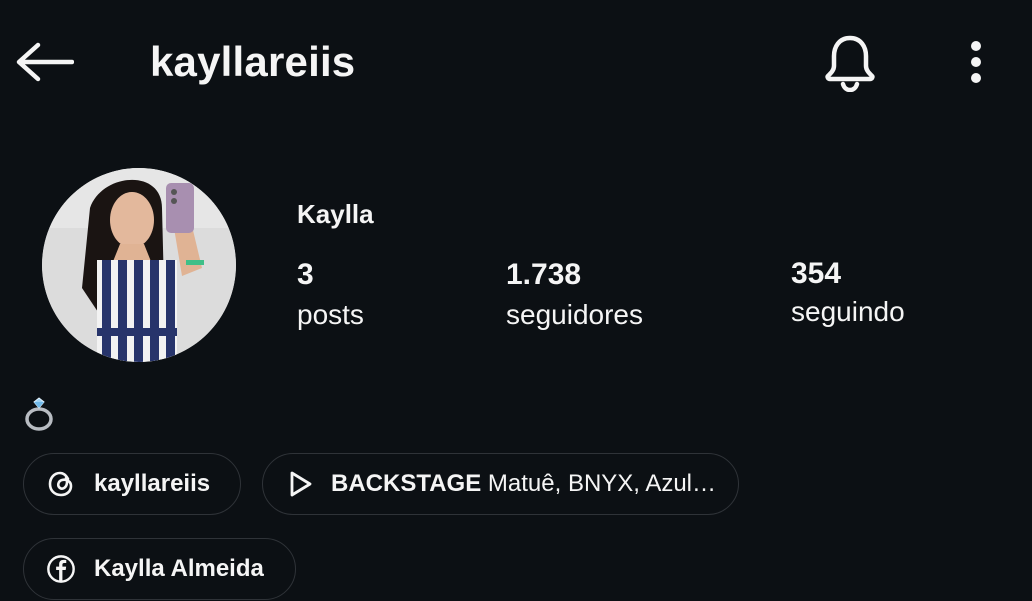 This screenshot has height=601, width=1032. Describe the element at coordinates (152, 483) in the screenshot. I see `threads-link-label: kayllareiis` at that location.